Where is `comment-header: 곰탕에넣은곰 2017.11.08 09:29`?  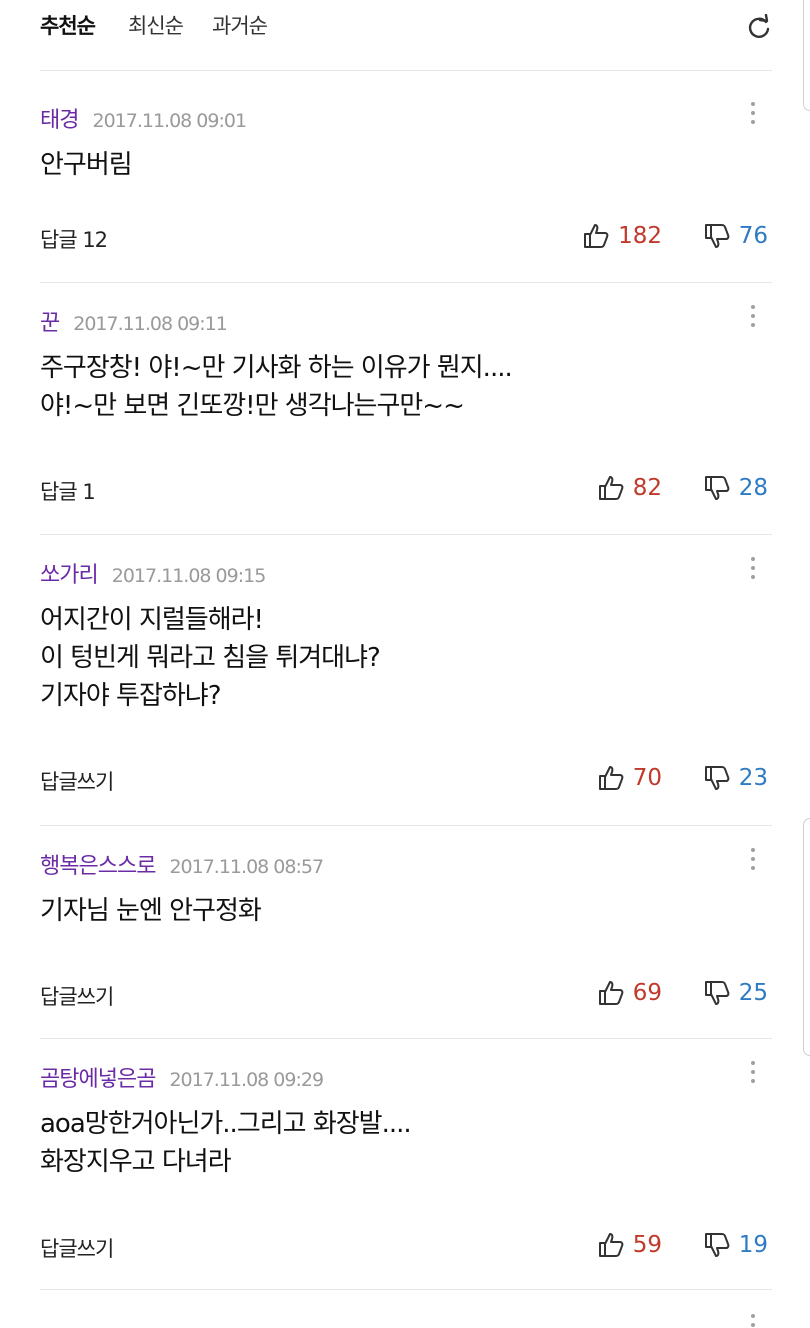 comment-header: 곰탕에넣은곰 2017.11.08 09:29 is located at coordinates (182, 1077).